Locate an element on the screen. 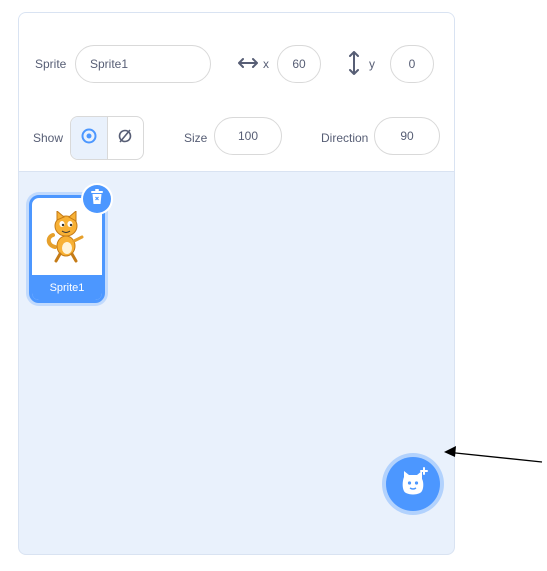 The width and height of the screenshot is (547, 571). choose-sprite-button is located at coordinates (413, 484).